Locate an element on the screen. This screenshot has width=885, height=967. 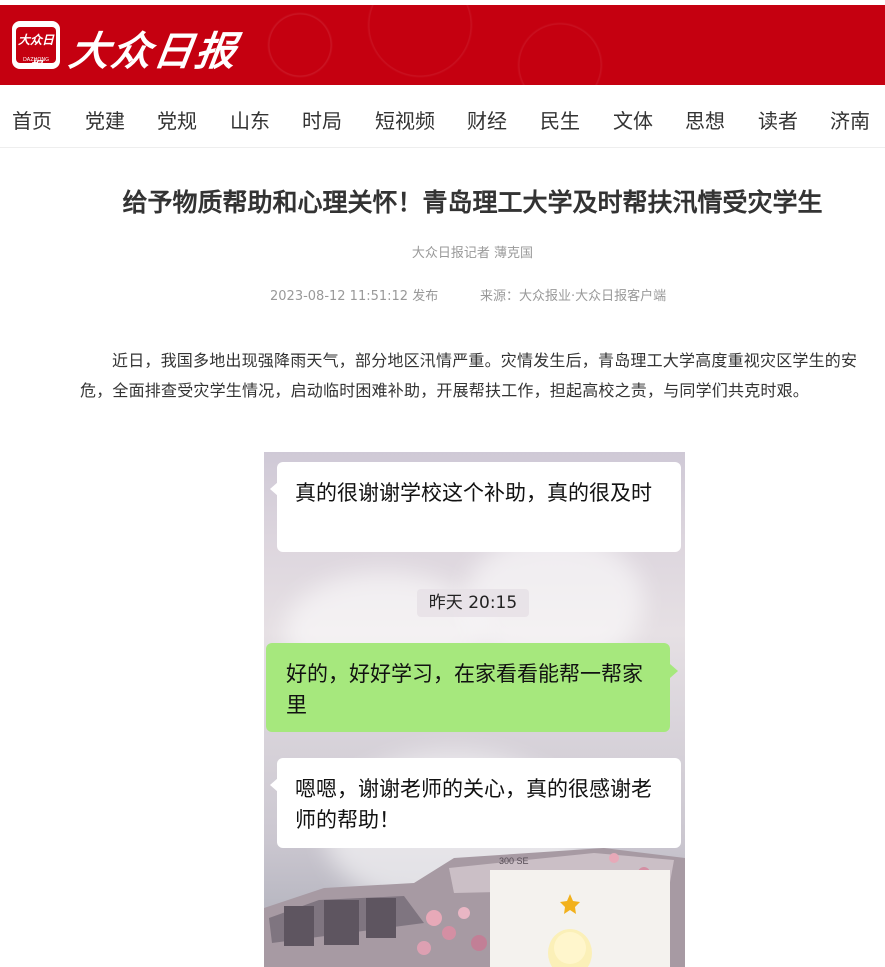
nav-item-shandong: 山东 is located at coordinates (250, 119).